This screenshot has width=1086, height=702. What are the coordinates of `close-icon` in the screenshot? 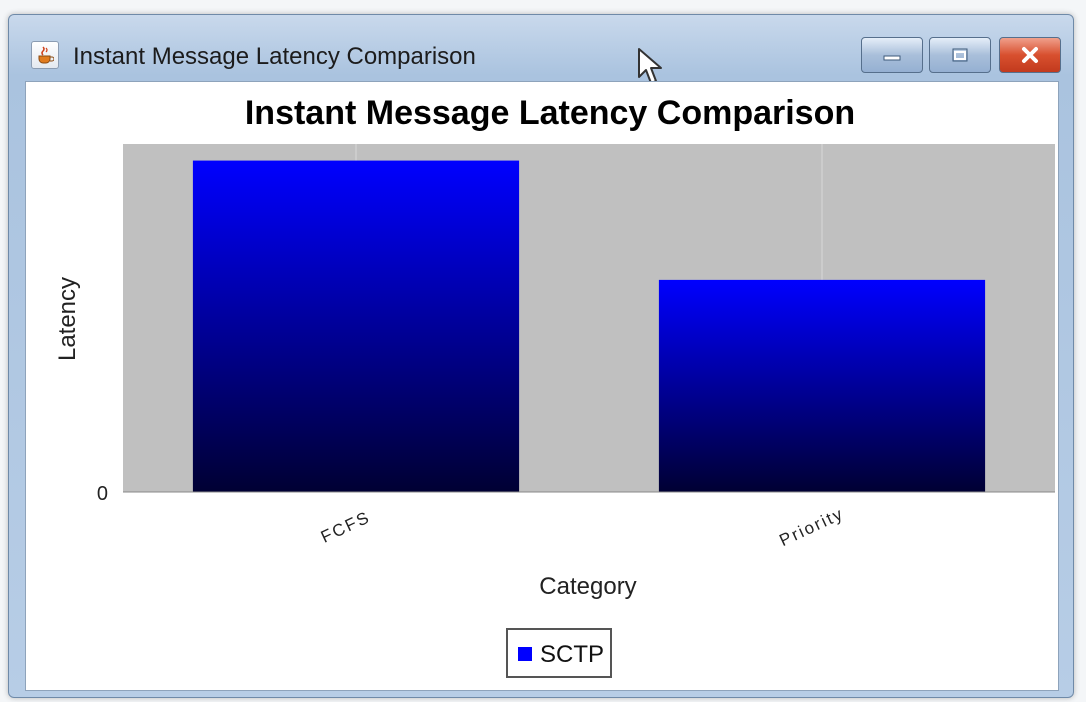 It's located at (1030, 55).